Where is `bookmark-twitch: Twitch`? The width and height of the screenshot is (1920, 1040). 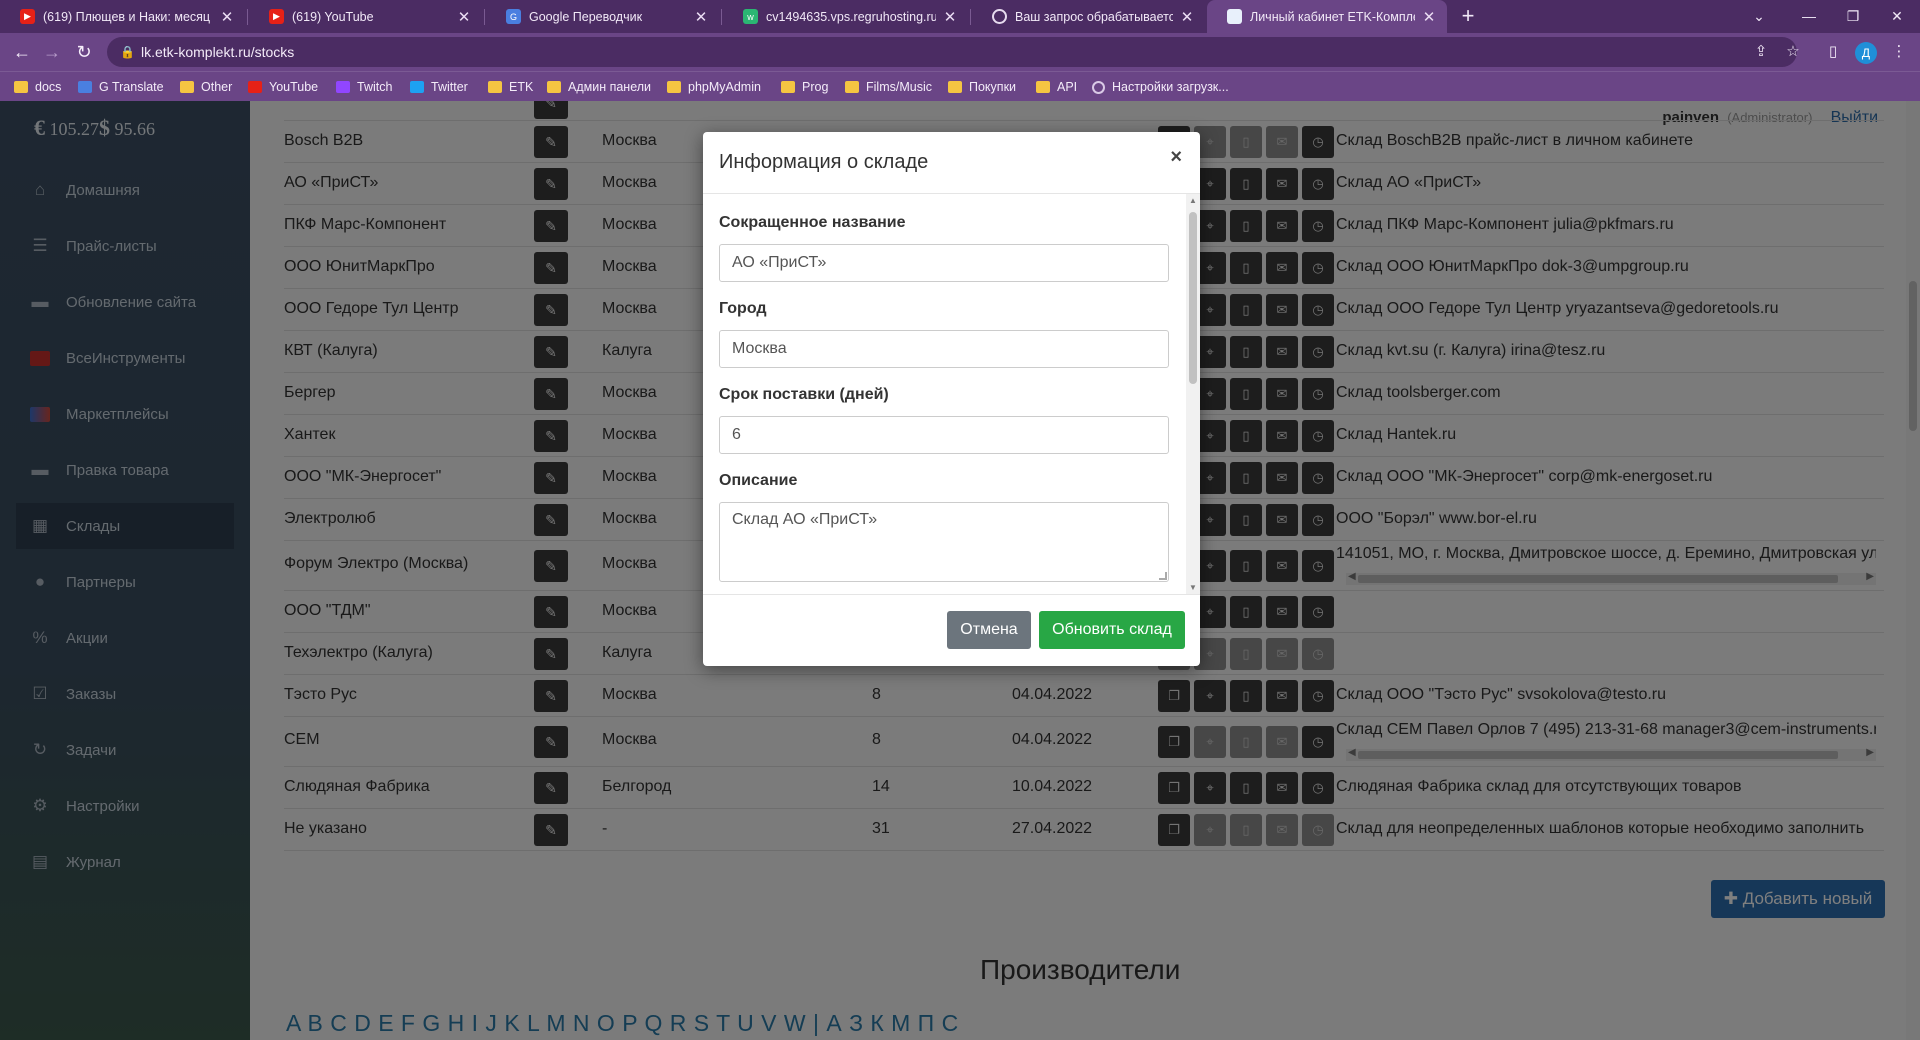 bookmark-twitch: Twitch is located at coordinates (364, 87).